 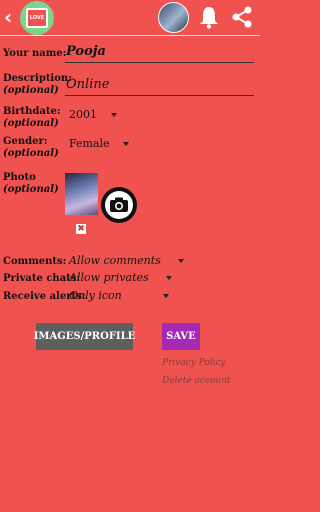 What do you see at coordinates (127, 260) in the screenshot?
I see `comments-select: Allow comments` at bounding box center [127, 260].